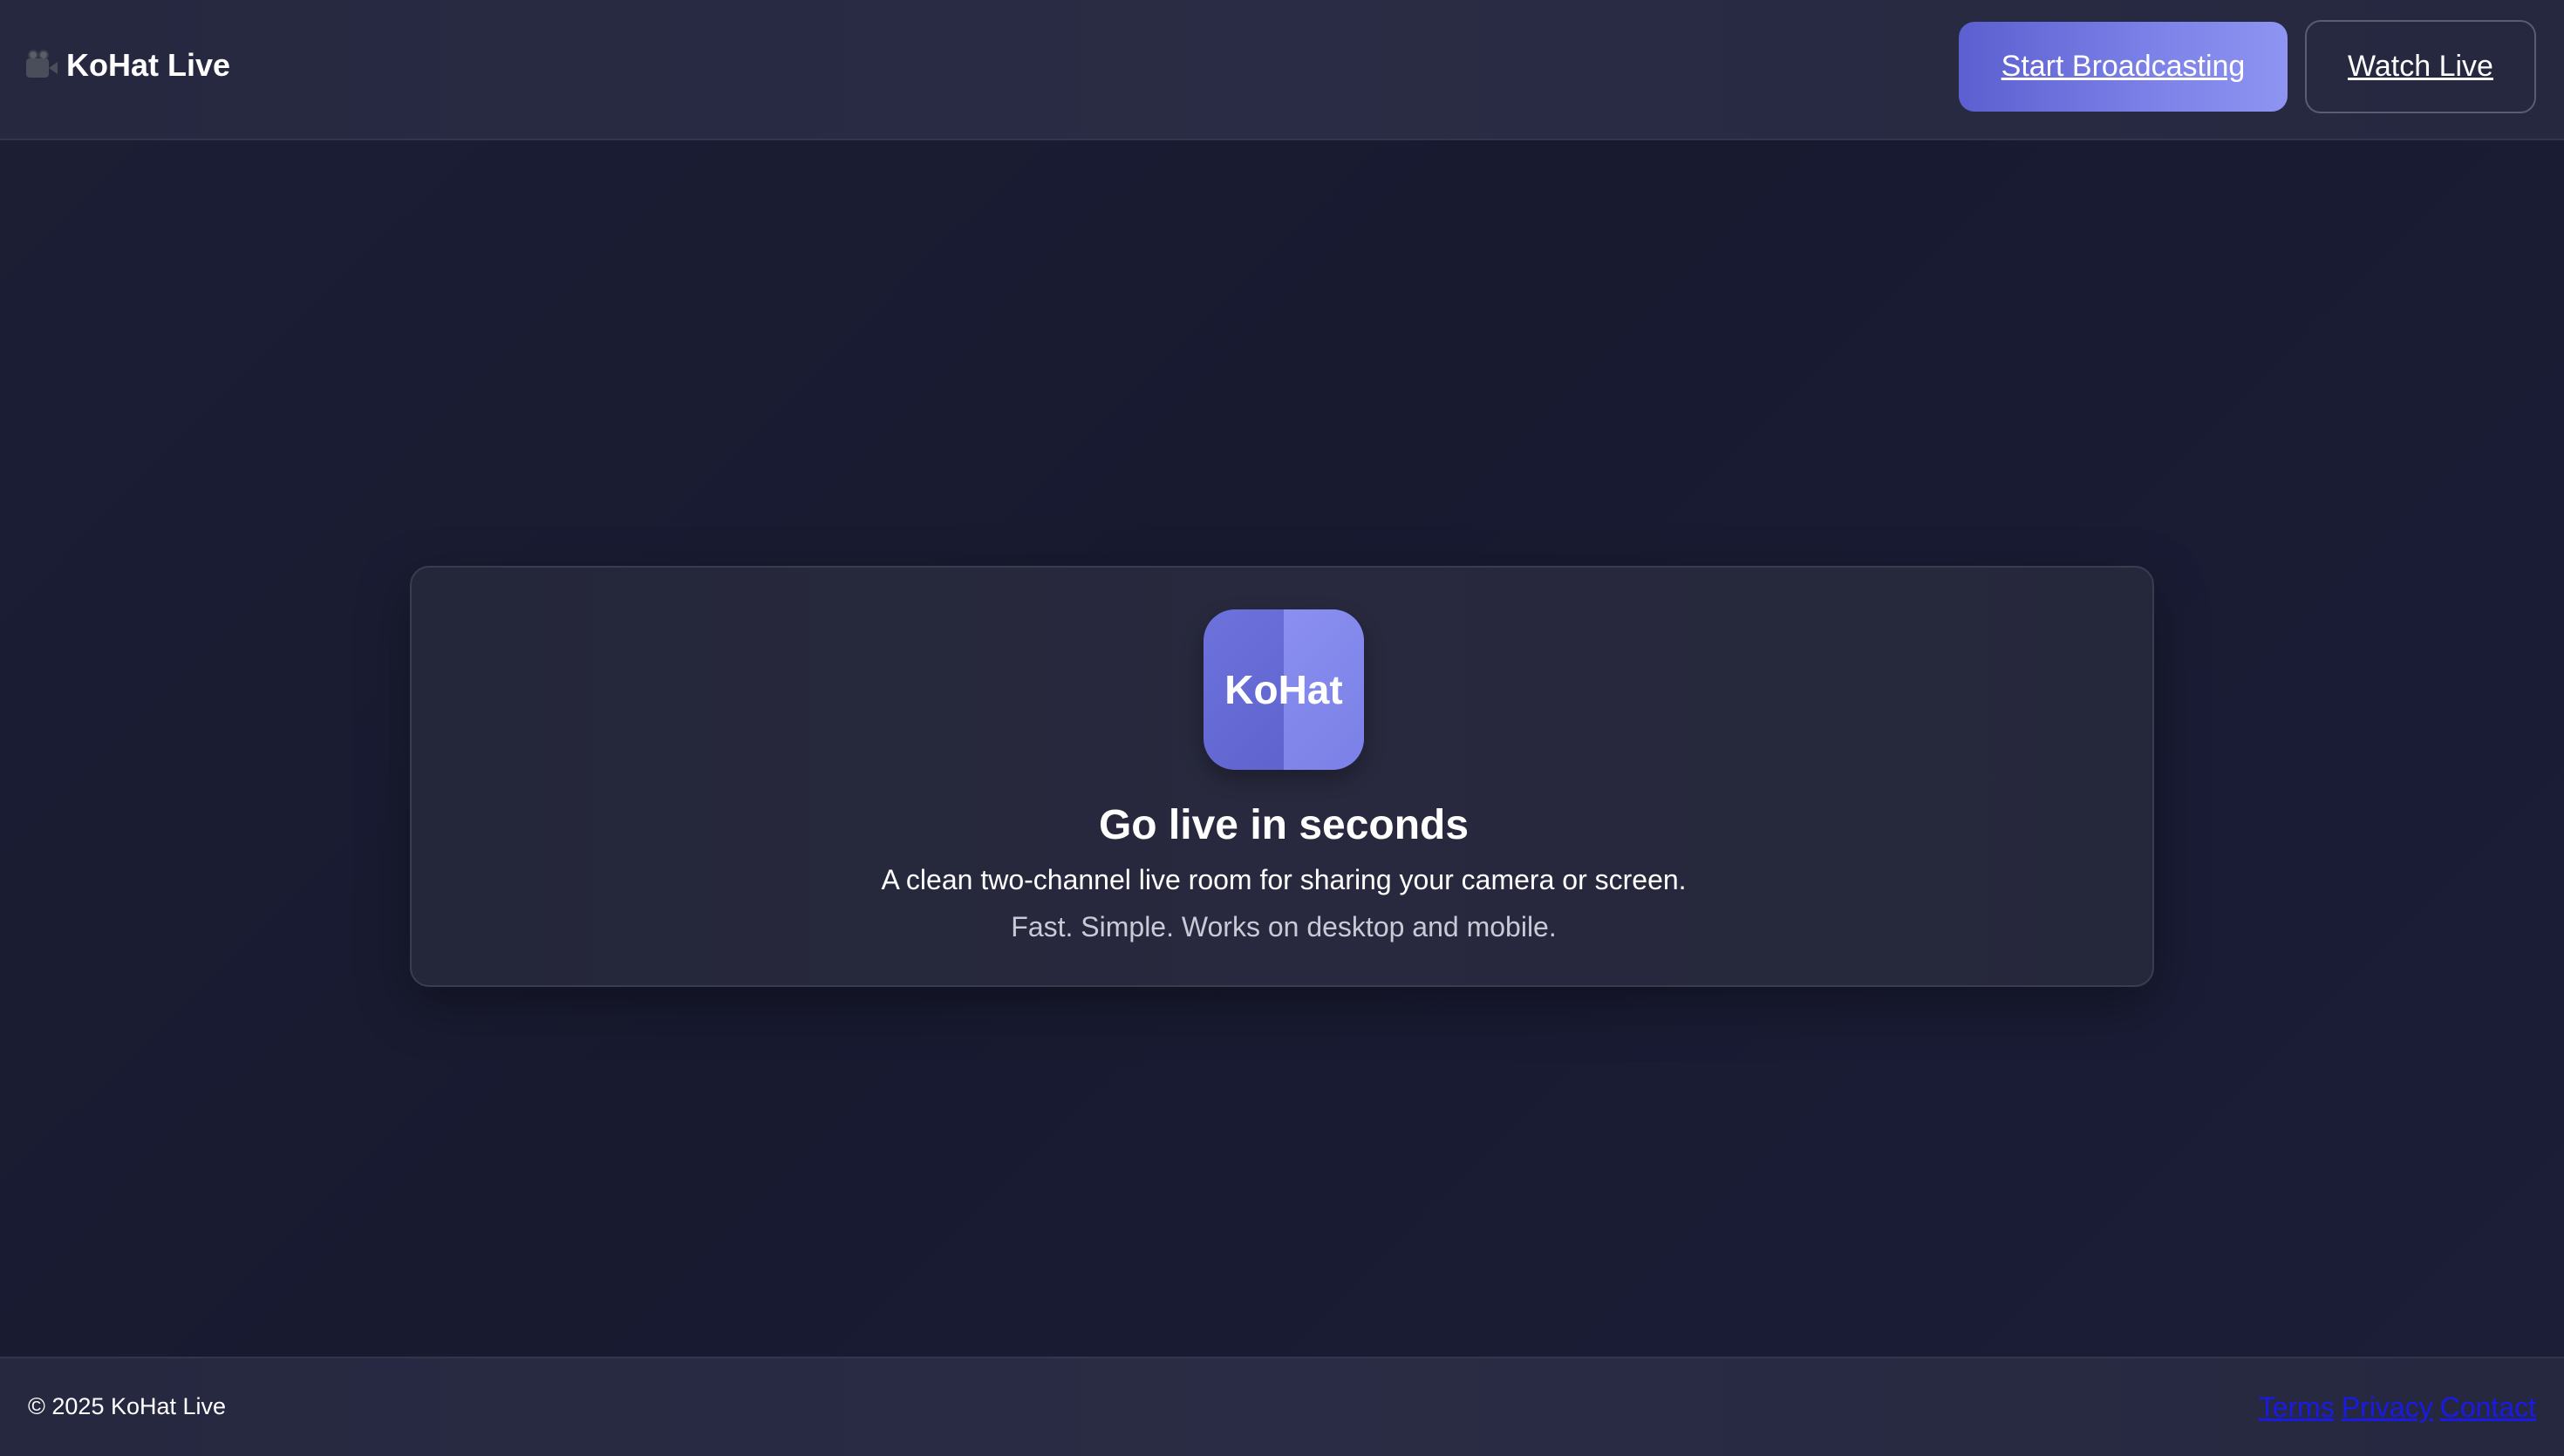  What do you see at coordinates (42, 65) in the screenshot?
I see `movie-camera-icon` at bounding box center [42, 65].